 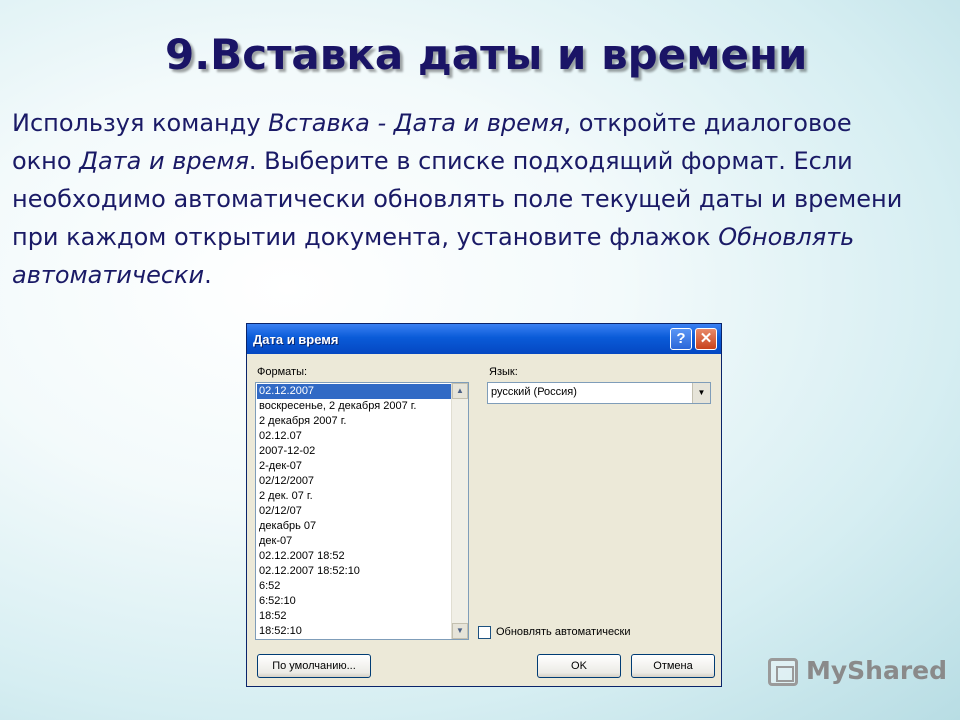 What do you see at coordinates (484, 339) in the screenshot?
I see `dialog-titlebar: Дата и время ? ✕` at bounding box center [484, 339].